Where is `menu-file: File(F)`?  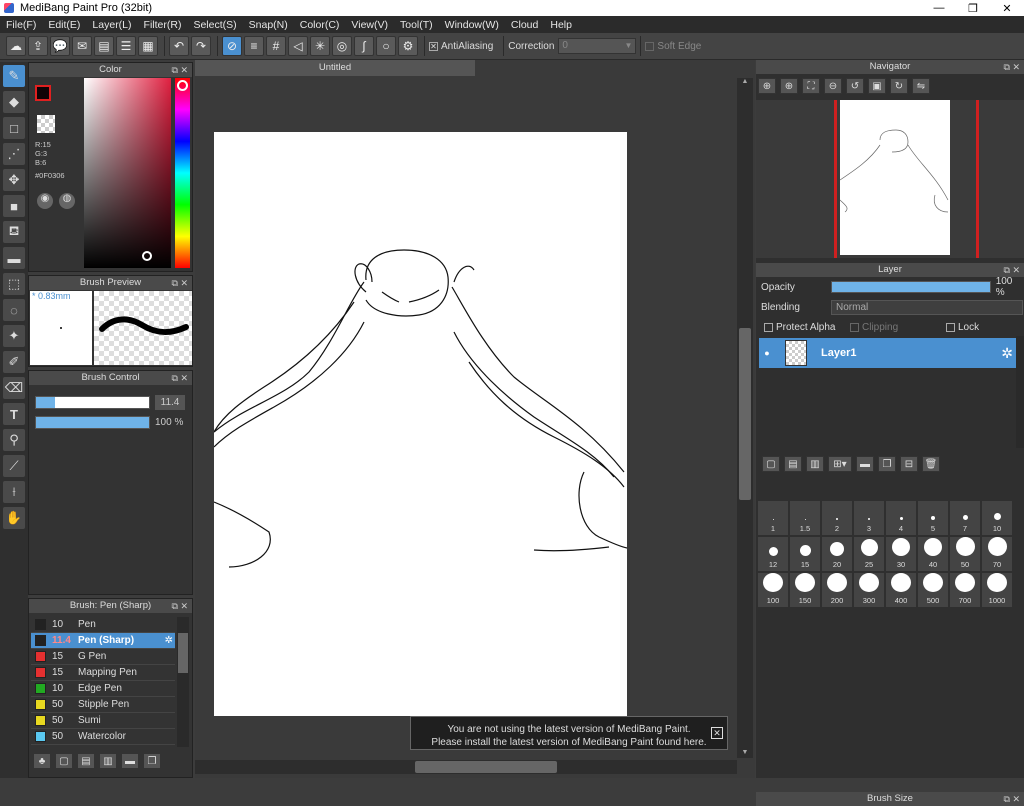 menu-file: File(F) is located at coordinates (21, 25).